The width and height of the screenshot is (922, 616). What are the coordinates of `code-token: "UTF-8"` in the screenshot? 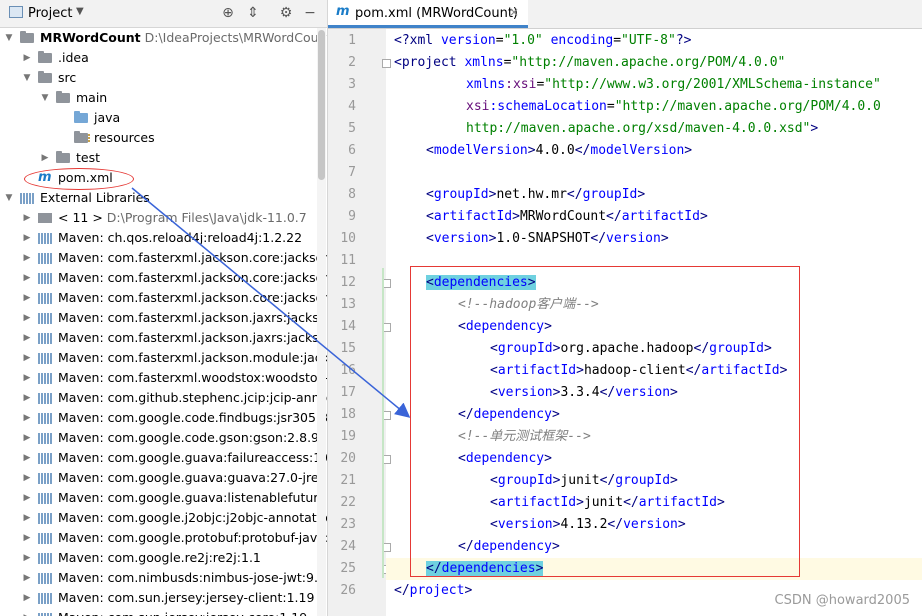 It's located at (648, 40).